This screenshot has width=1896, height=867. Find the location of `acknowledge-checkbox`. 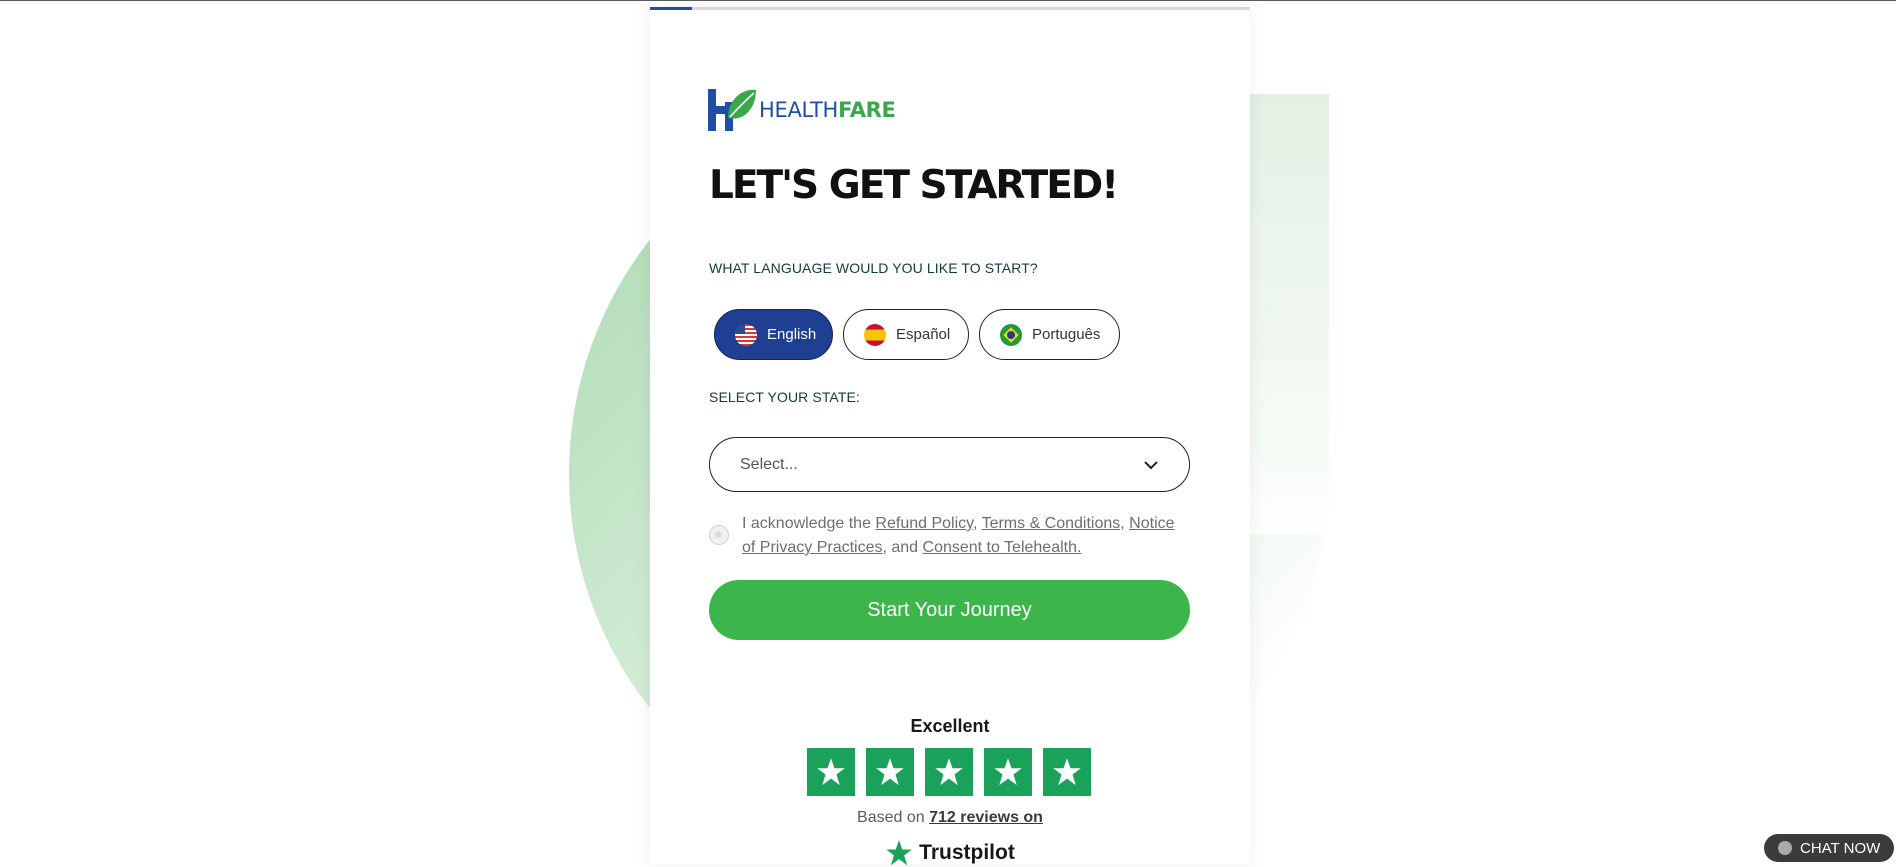

acknowledge-checkbox is located at coordinates (719, 535).